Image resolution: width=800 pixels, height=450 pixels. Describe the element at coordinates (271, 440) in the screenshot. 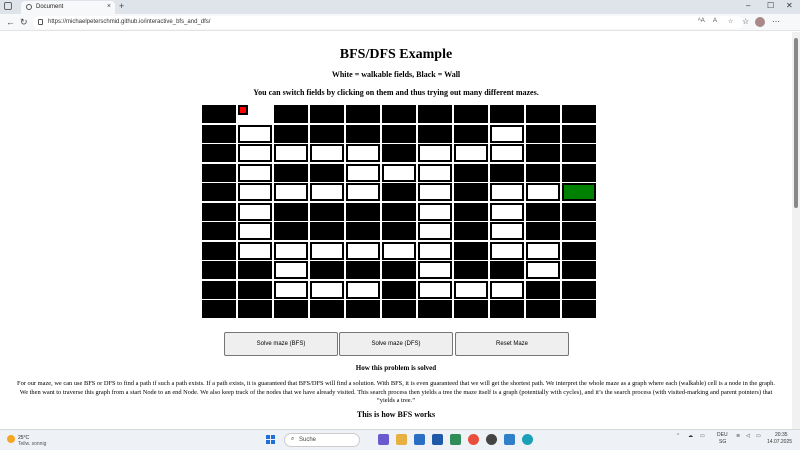

I see `windows-start-icon` at that location.